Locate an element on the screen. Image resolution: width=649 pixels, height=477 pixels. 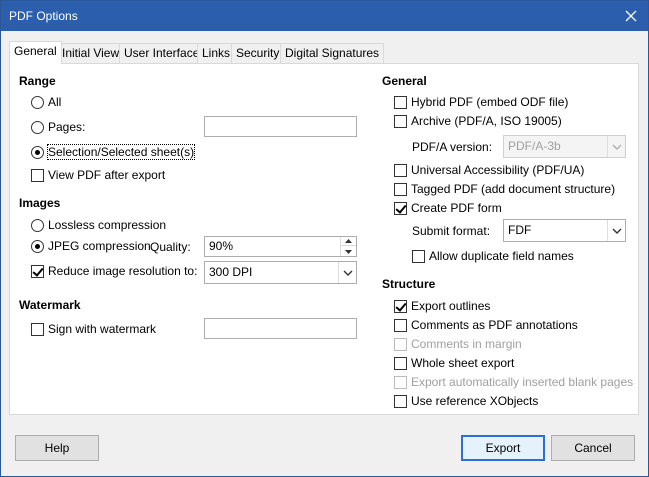
reference-xobjects-checkbox is located at coordinates (400, 401).